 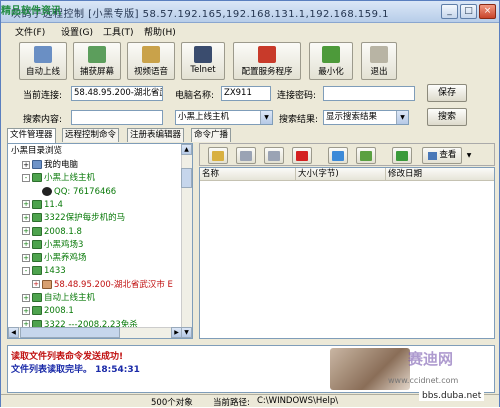 What do you see at coordinates (341, 174) in the screenshot?
I see `column-size: 大小(字节)` at bounding box center [341, 174].